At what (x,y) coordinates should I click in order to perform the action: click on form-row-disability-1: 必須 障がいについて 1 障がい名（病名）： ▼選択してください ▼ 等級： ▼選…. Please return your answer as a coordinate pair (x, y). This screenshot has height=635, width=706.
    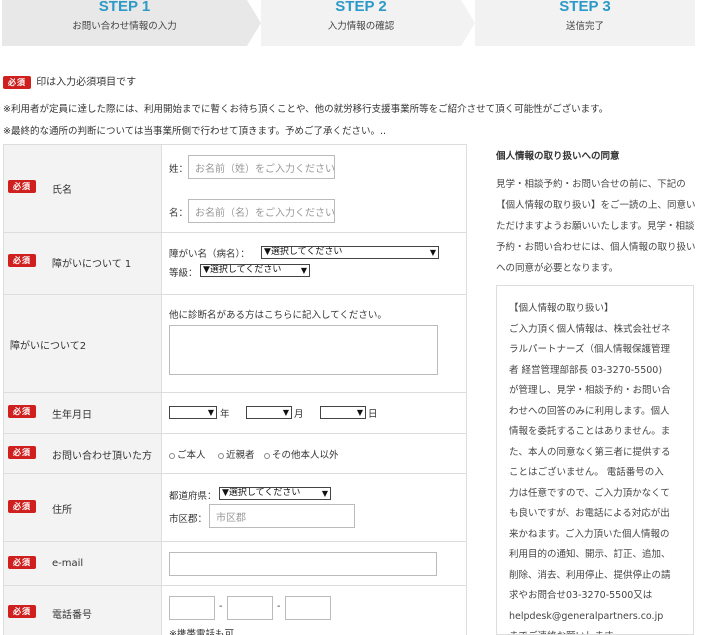
    Looking at the image, I should click on (235, 263).